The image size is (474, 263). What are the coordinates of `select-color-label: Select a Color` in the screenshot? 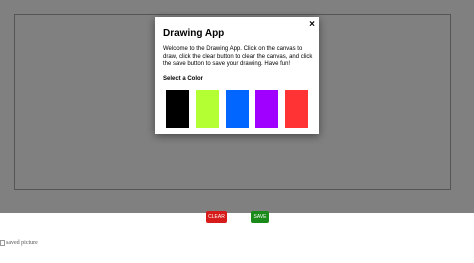 It's located at (183, 79).